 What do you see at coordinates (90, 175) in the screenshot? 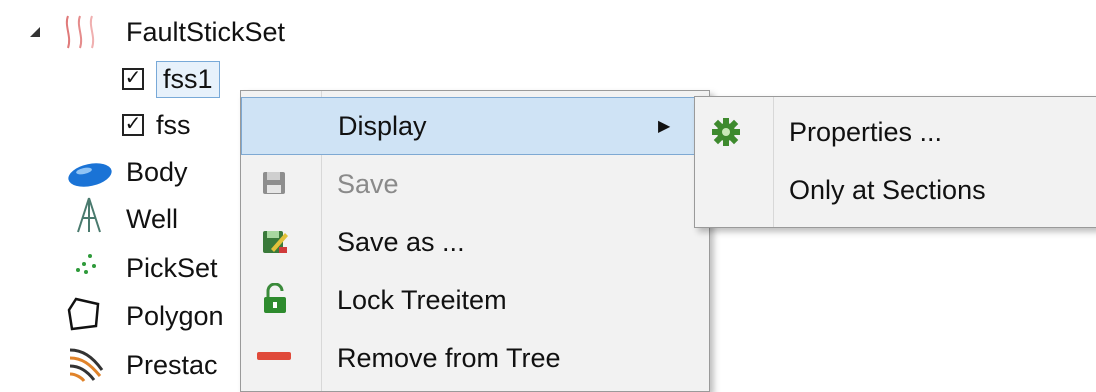
I see `body-icon` at bounding box center [90, 175].